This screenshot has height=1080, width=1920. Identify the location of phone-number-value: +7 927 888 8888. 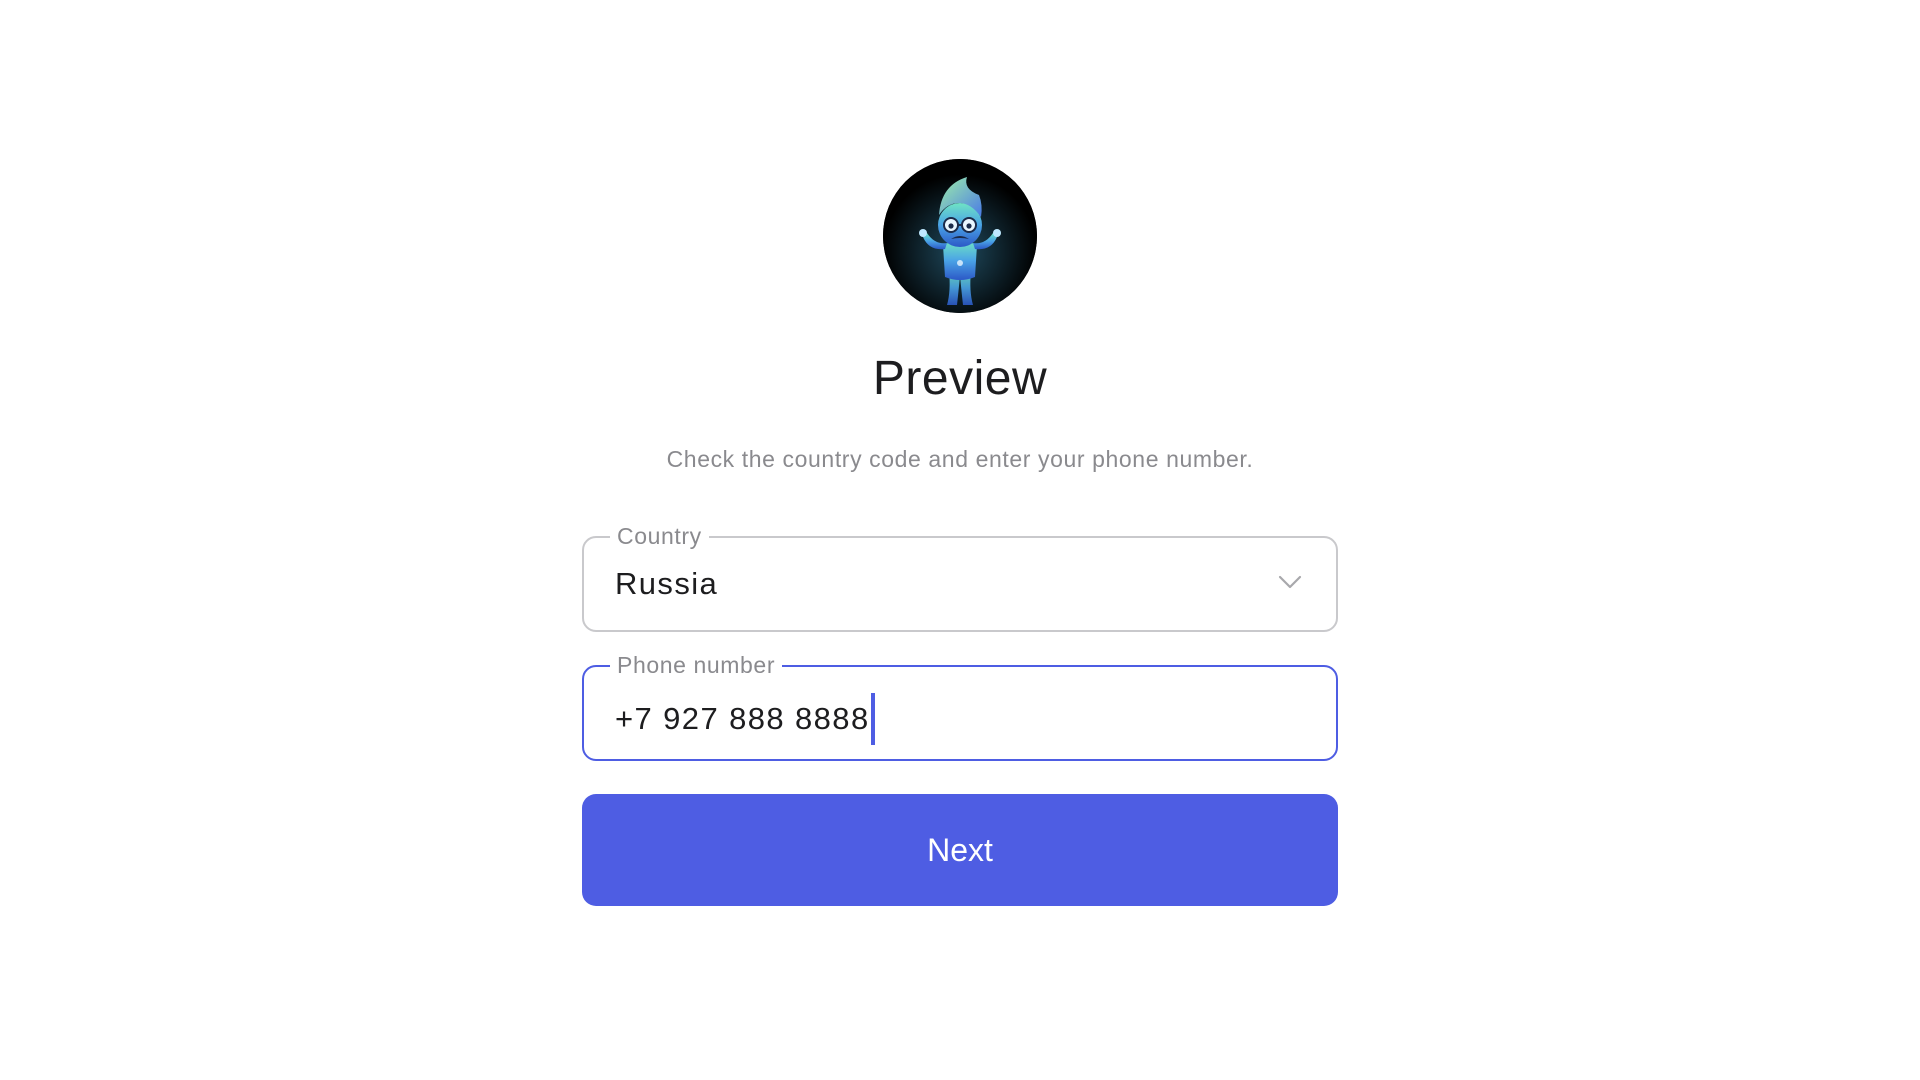
(742, 718).